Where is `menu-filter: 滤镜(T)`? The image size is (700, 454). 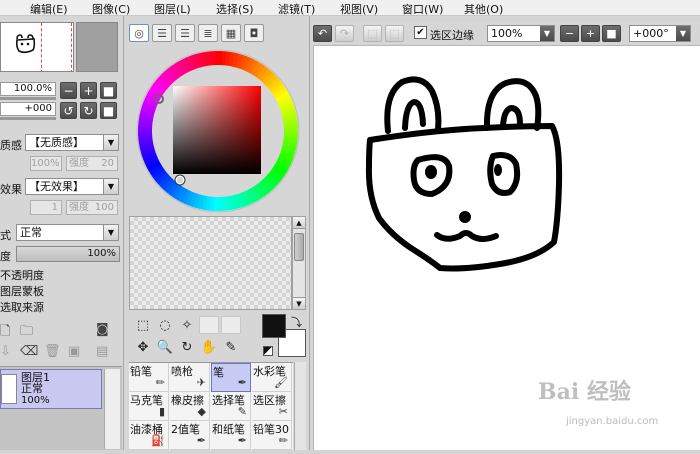 menu-filter: 滤镜(T) is located at coordinates (296, 9).